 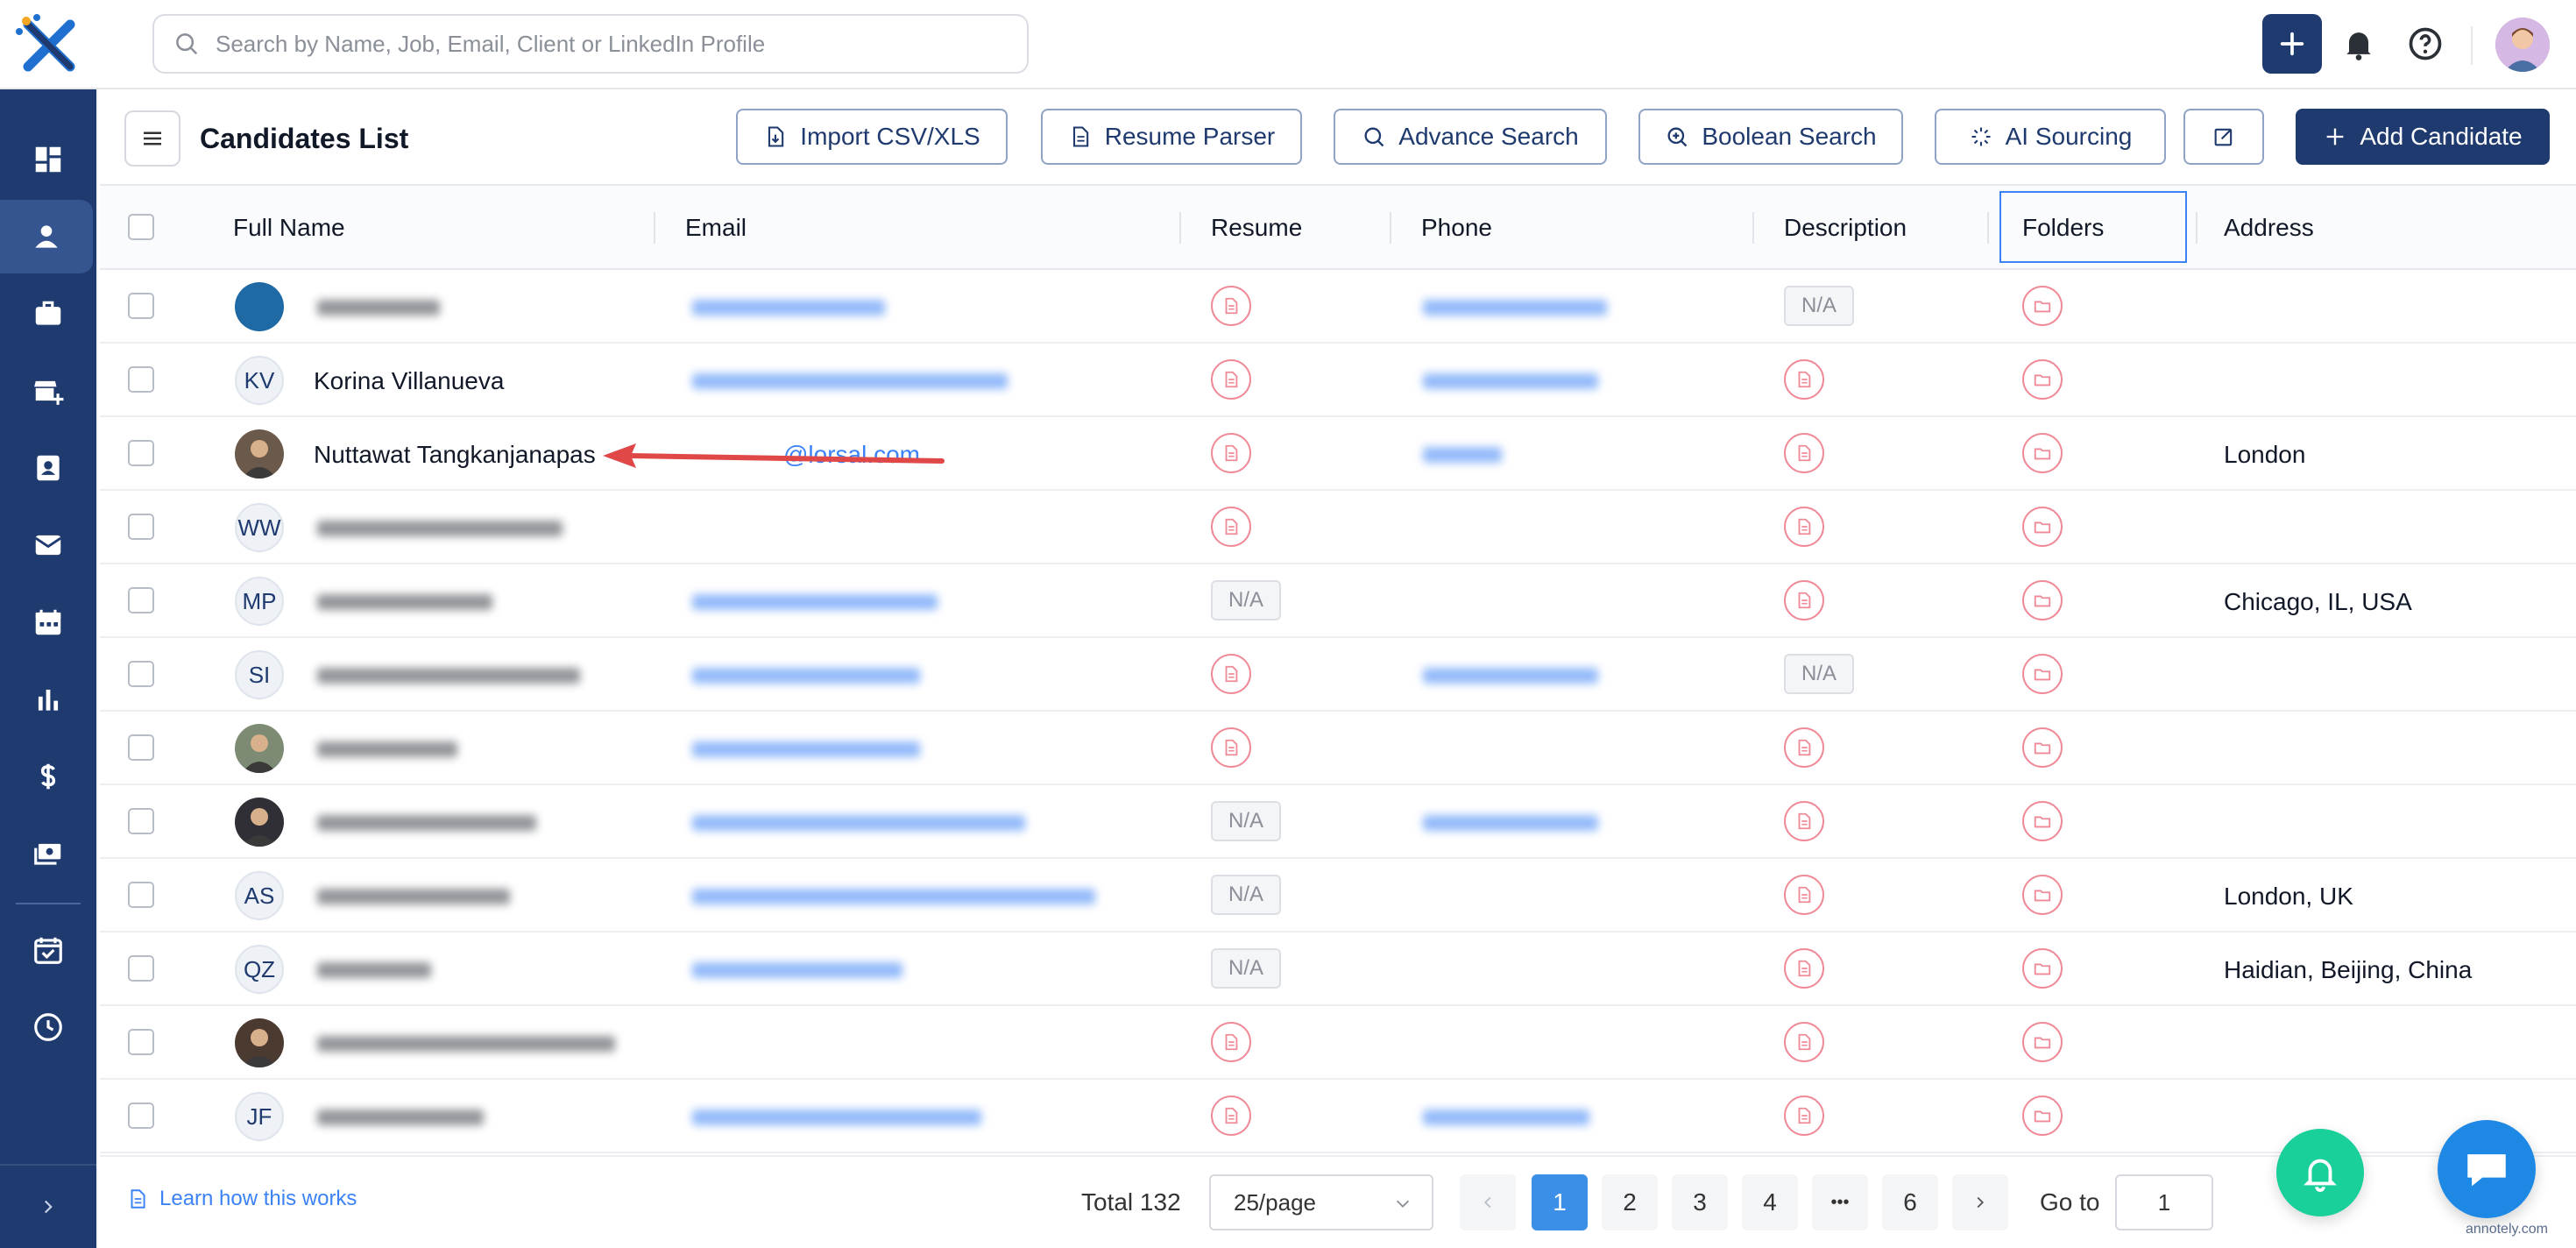 What do you see at coordinates (1171, 137) in the screenshot?
I see `resume-parser-button: Resume Parser` at bounding box center [1171, 137].